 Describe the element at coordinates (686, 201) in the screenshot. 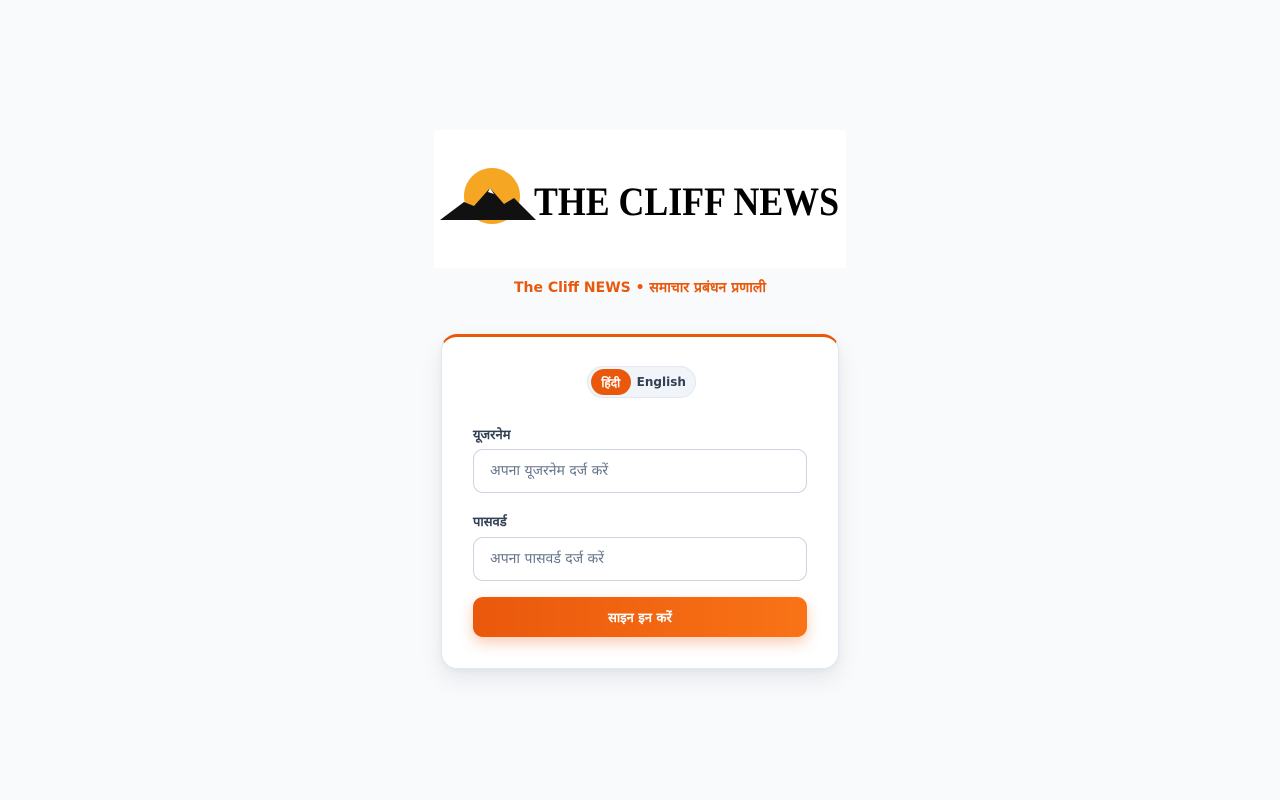

I see `logo-wordmark: THE CLIFF NEWS` at that location.